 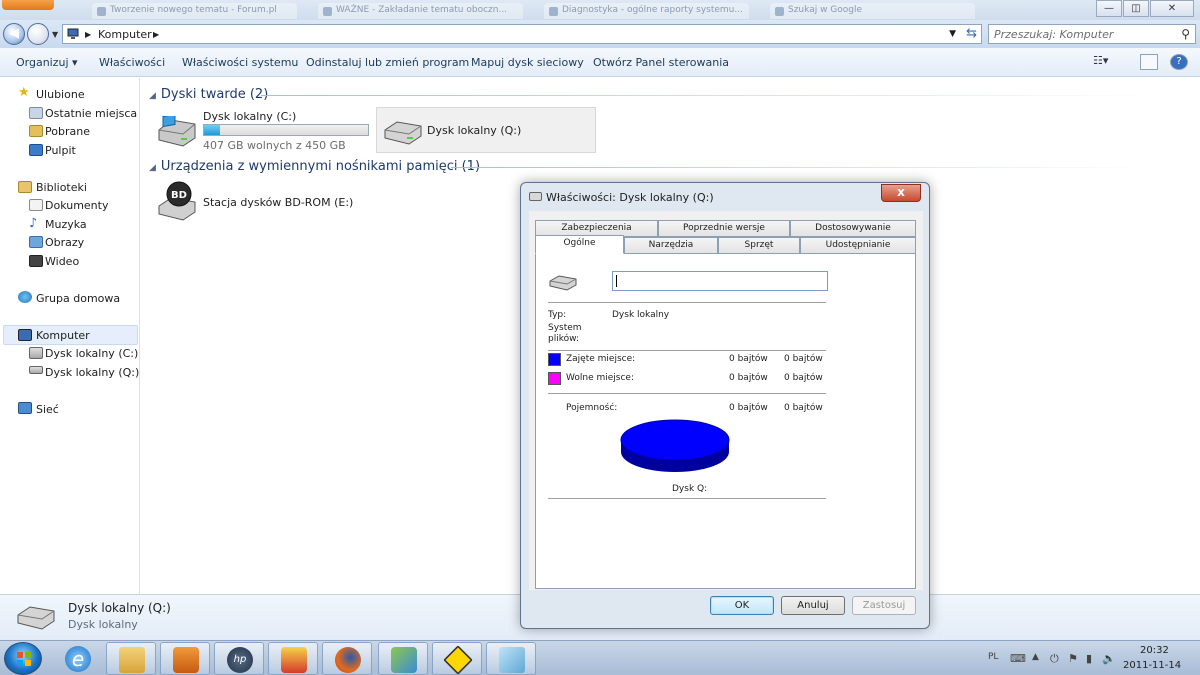 I want to click on uninstall-program-button: Odinstaluj lub zmień program, so click(x=387, y=62).